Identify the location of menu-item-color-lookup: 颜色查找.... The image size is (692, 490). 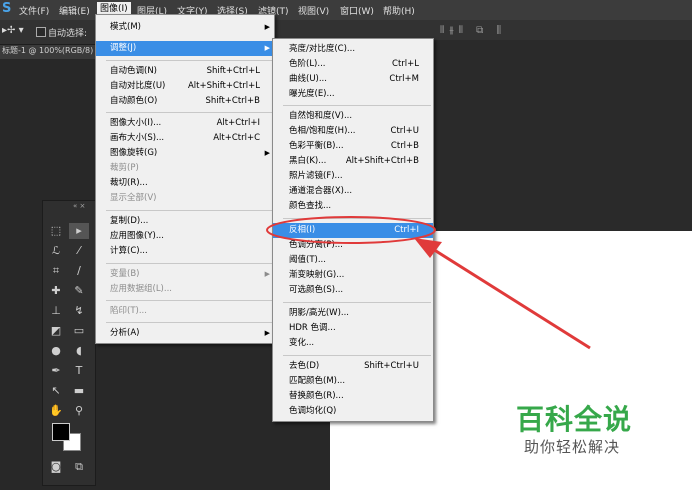
(353, 206).